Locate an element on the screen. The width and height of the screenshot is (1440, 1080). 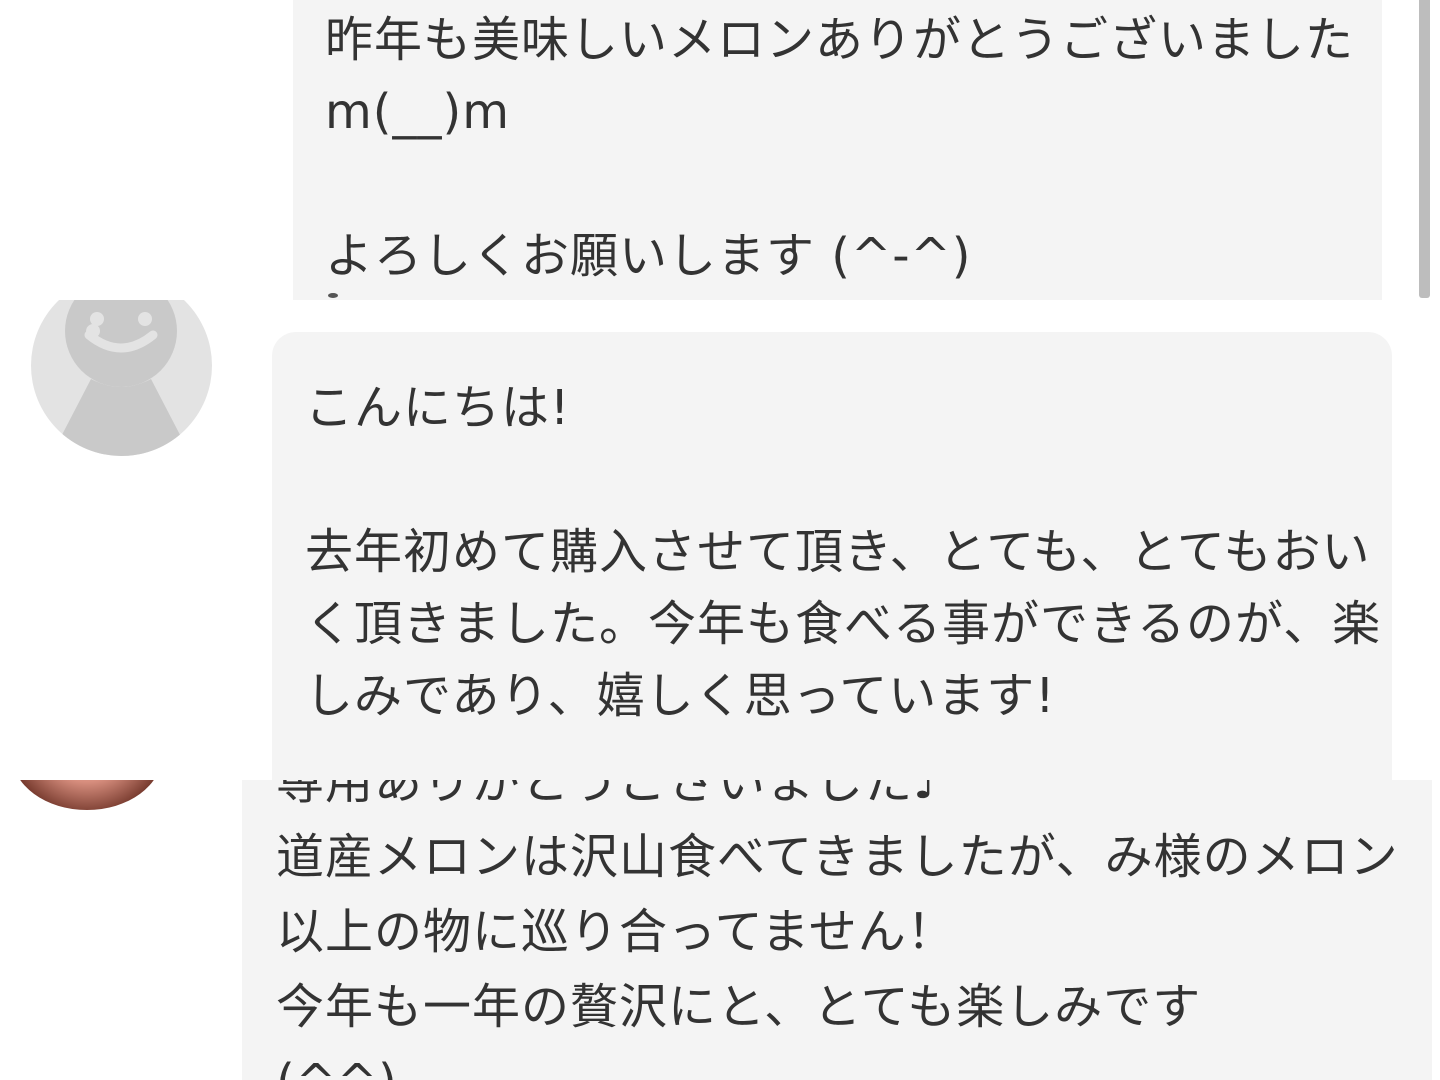
scrollbar is located at coordinates (1424, 149).